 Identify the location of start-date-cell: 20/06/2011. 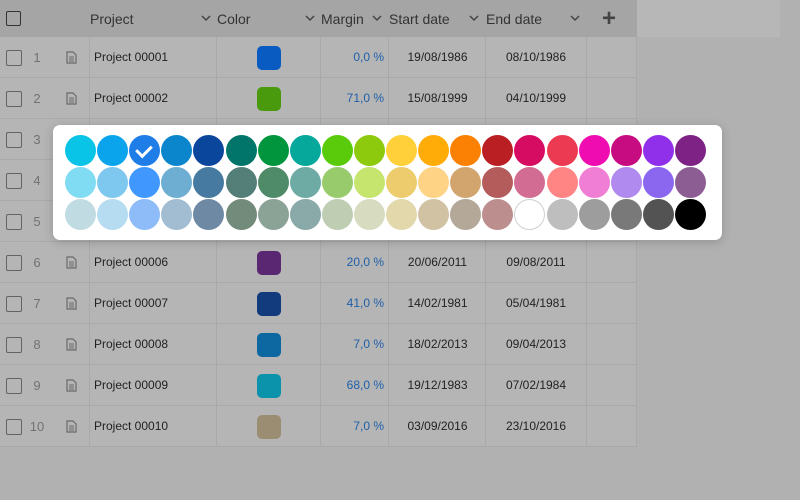
(437, 262).